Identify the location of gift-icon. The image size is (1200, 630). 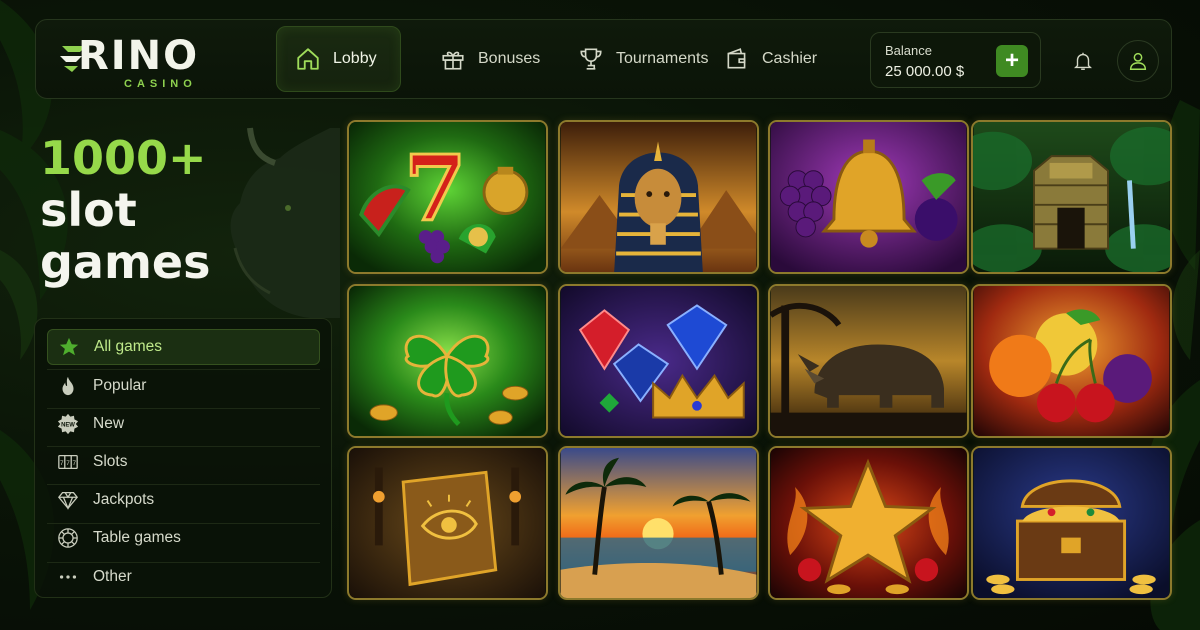
(453, 60).